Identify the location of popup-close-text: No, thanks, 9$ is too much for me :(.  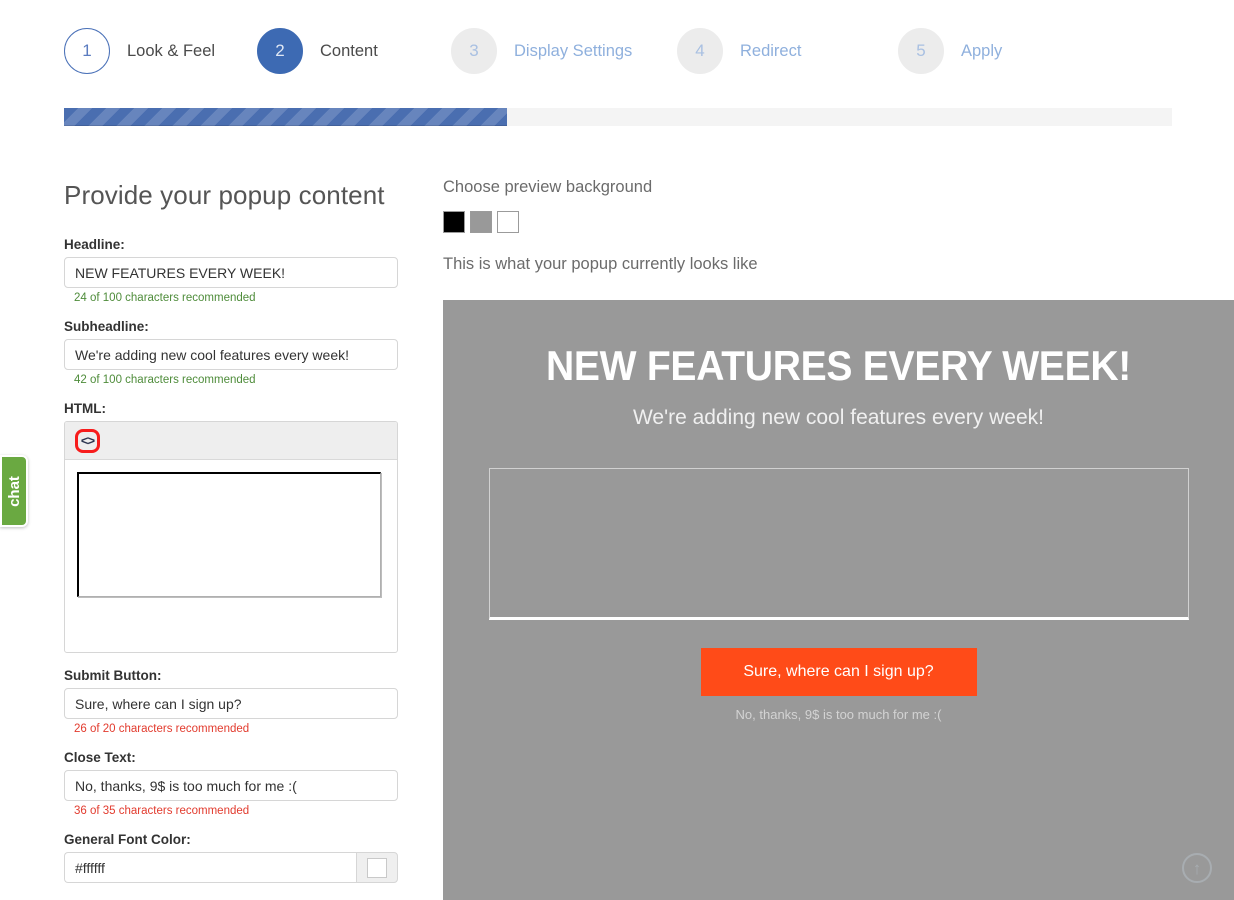
(838, 714).